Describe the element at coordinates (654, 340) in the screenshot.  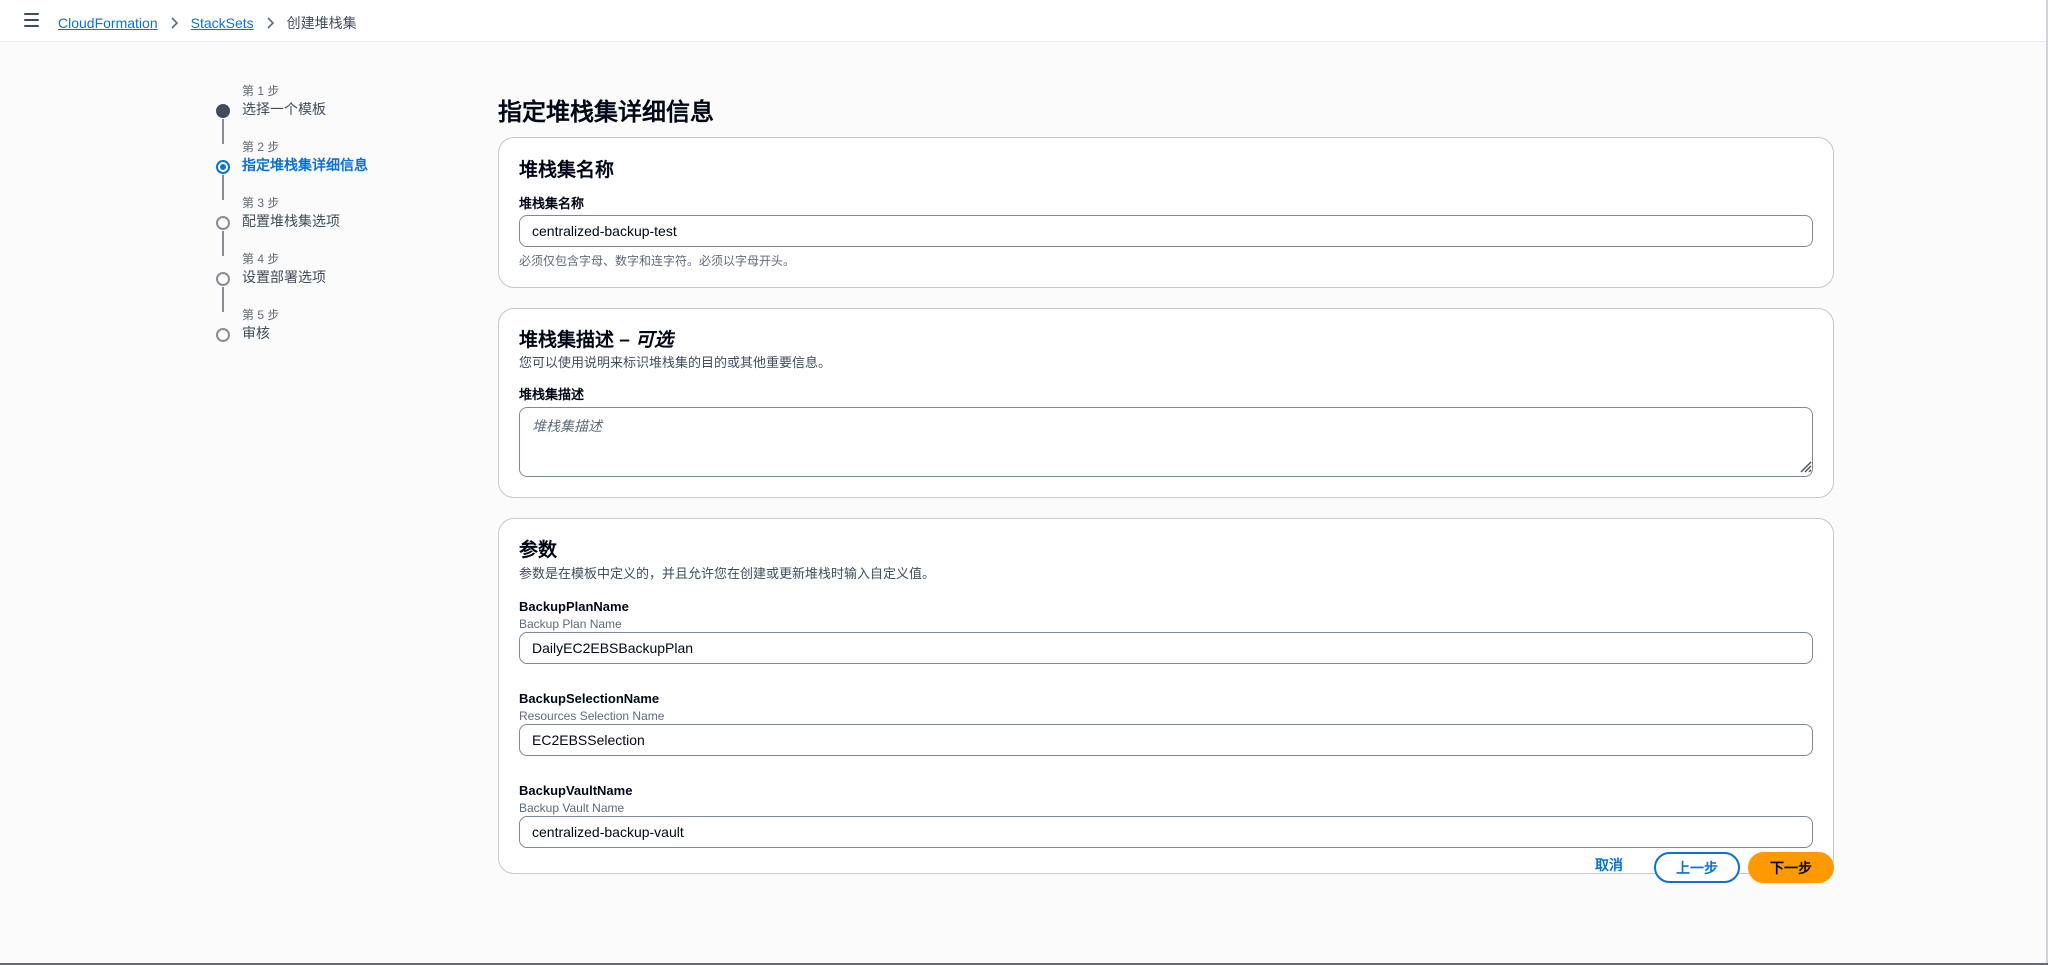
I see `optional-label: 可选` at that location.